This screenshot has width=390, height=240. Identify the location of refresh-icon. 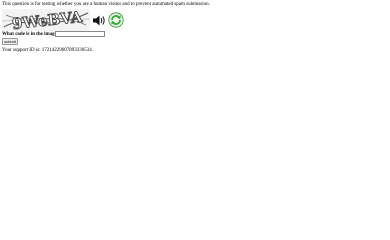
(116, 20).